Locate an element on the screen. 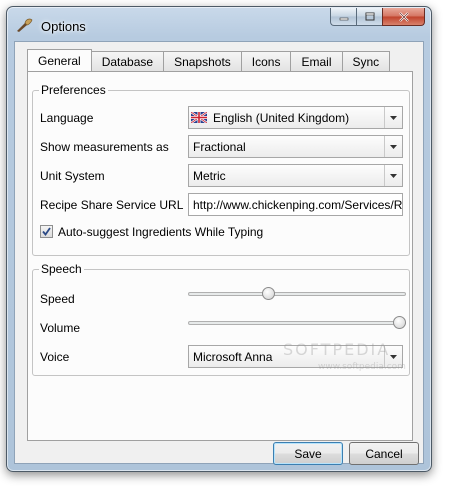 Image resolution: width=452 pixels, height=492 pixels. volume-slider-track is located at coordinates (297, 323).